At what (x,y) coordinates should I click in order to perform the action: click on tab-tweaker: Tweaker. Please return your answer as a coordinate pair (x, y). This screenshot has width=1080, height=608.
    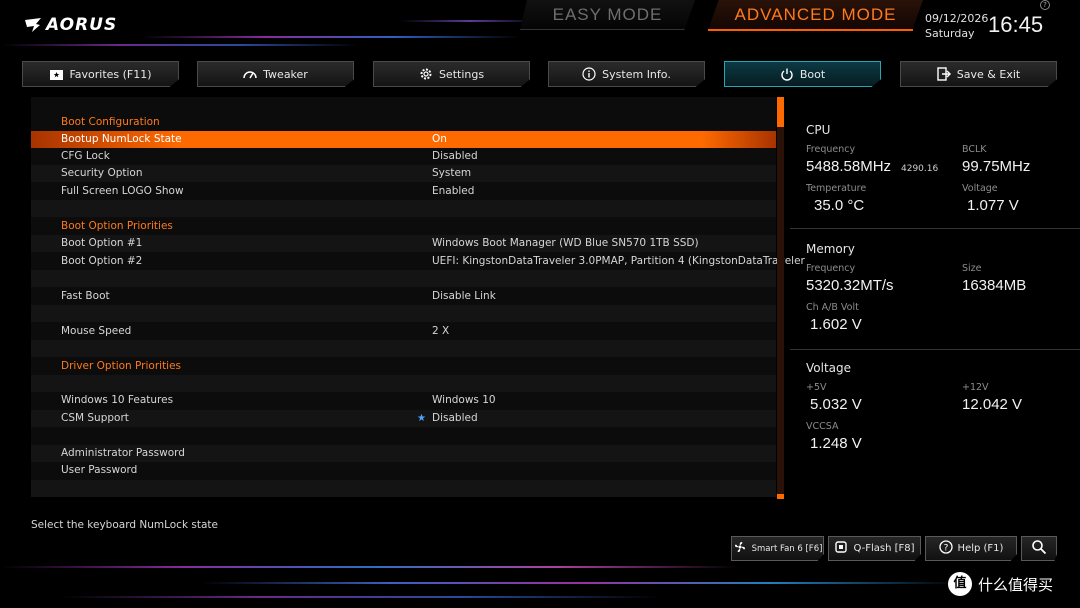
    Looking at the image, I should click on (275, 74).